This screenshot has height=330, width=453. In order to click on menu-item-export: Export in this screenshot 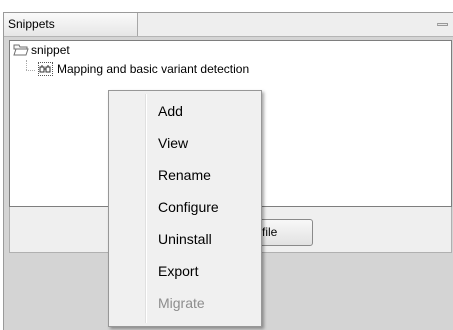, I will do `click(178, 271)`.